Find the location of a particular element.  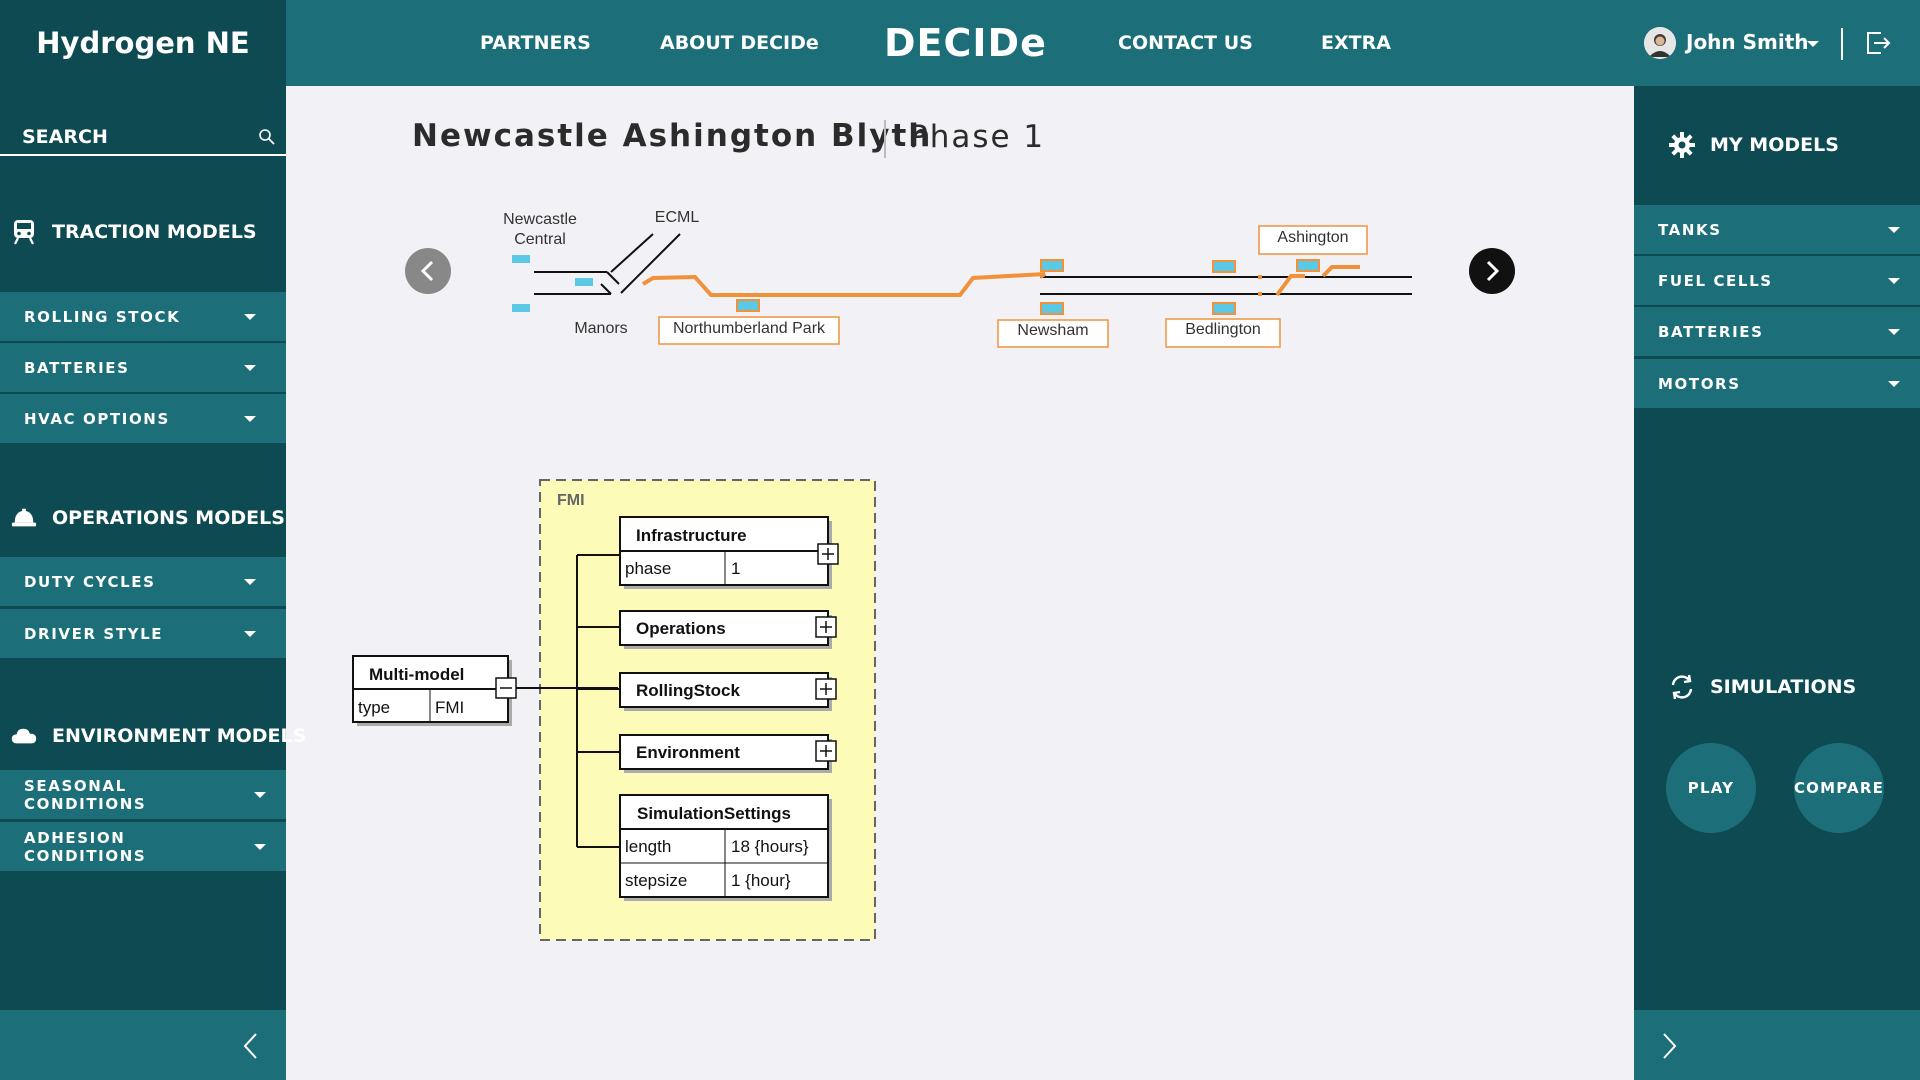

sidebar-item-label: BATTERIES is located at coordinates (77, 367).